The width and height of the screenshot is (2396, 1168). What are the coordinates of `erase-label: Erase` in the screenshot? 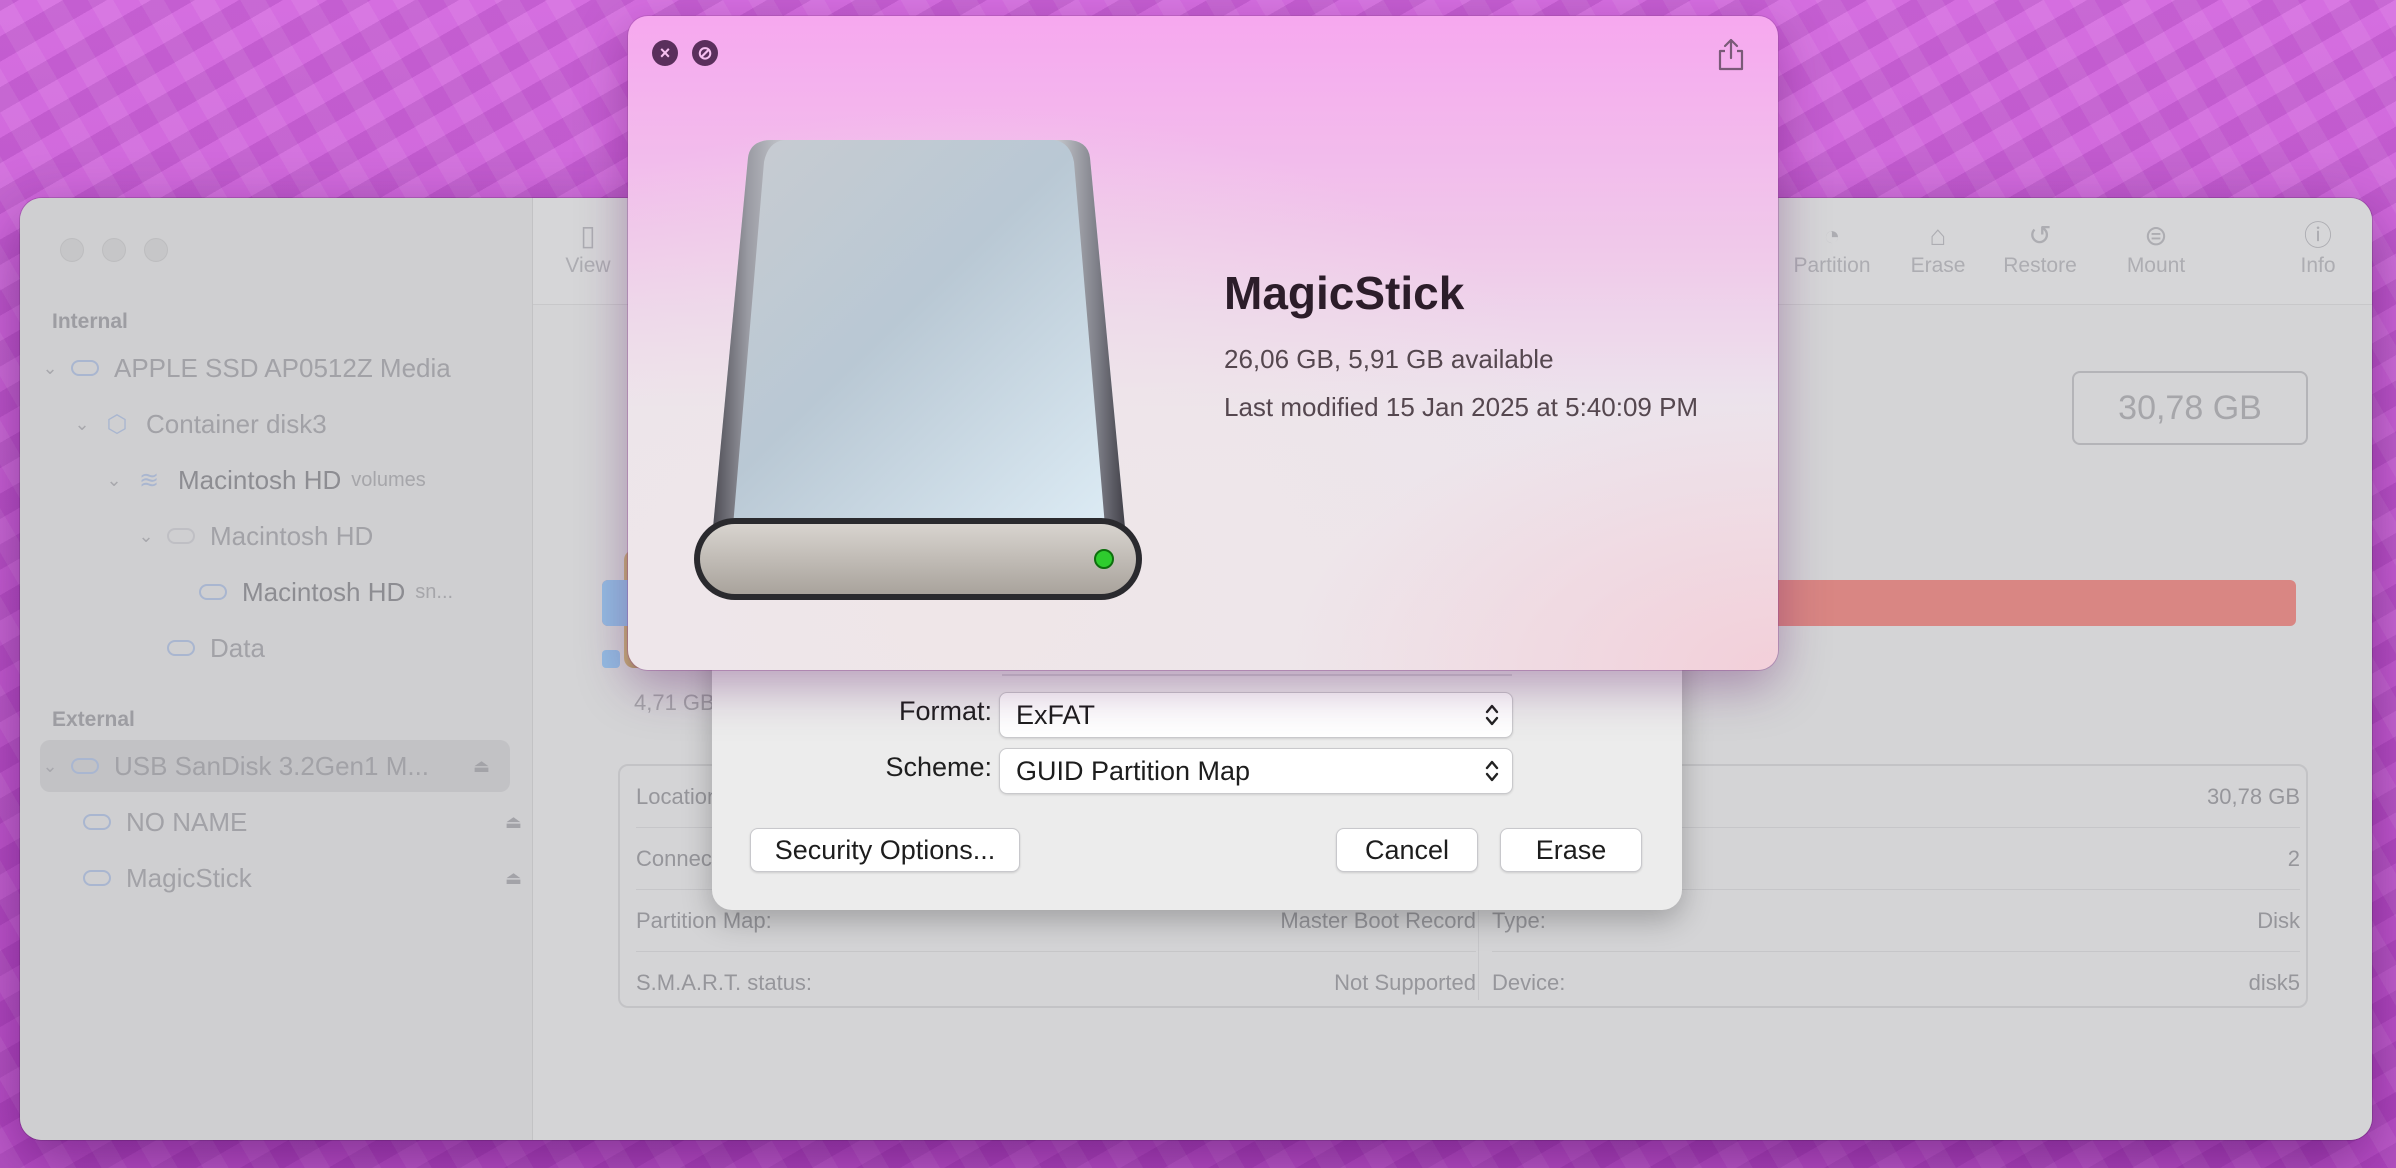 It's located at (1938, 265).